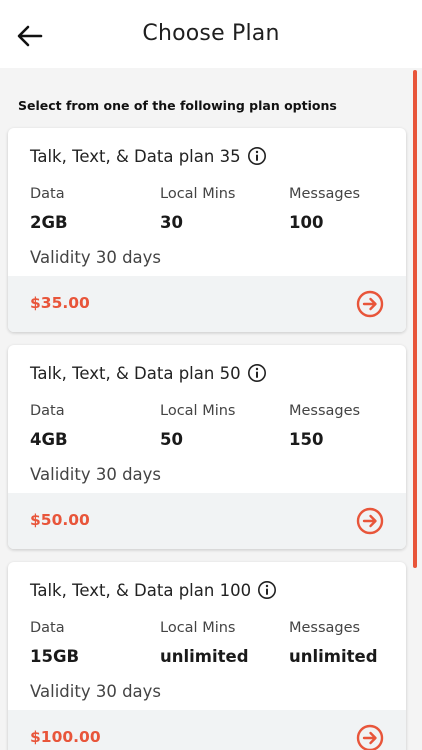  I want to click on plan-price: $50.00, so click(60, 520).